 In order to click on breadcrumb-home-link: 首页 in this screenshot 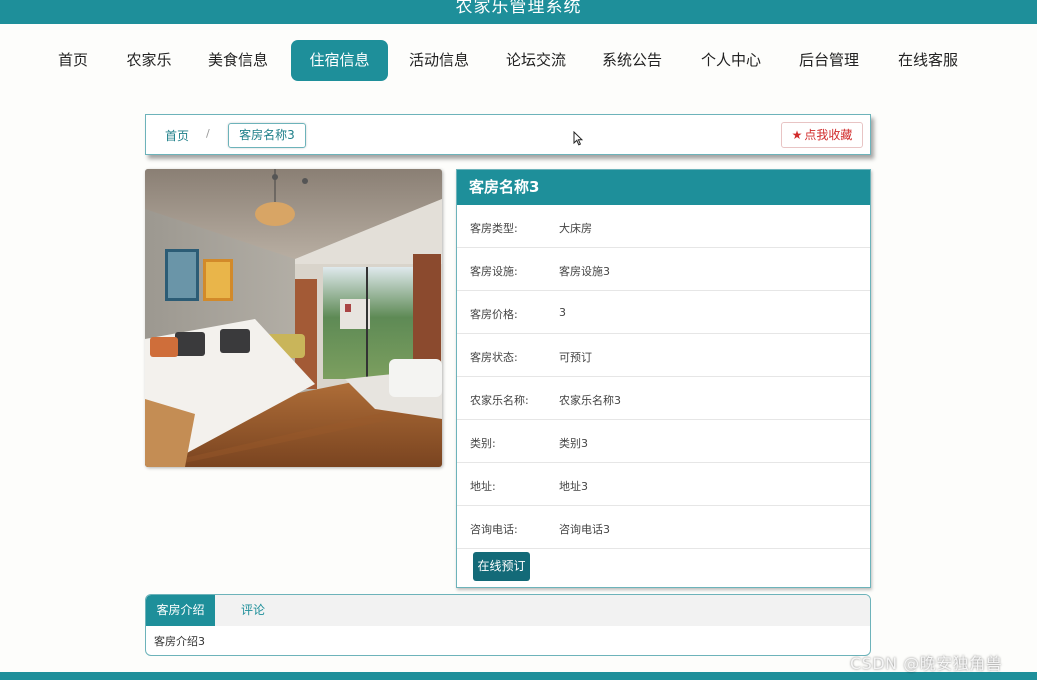, I will do `click(177, 135)`.